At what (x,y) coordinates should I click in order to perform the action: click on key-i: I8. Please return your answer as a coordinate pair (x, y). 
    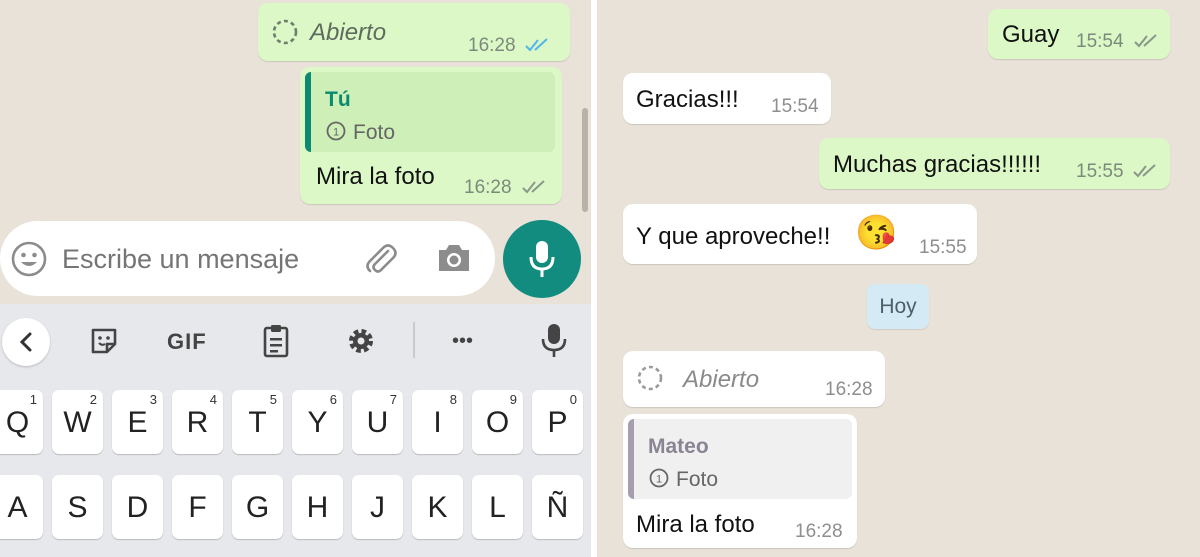
    Looking at the image, I should click on (437, 422).